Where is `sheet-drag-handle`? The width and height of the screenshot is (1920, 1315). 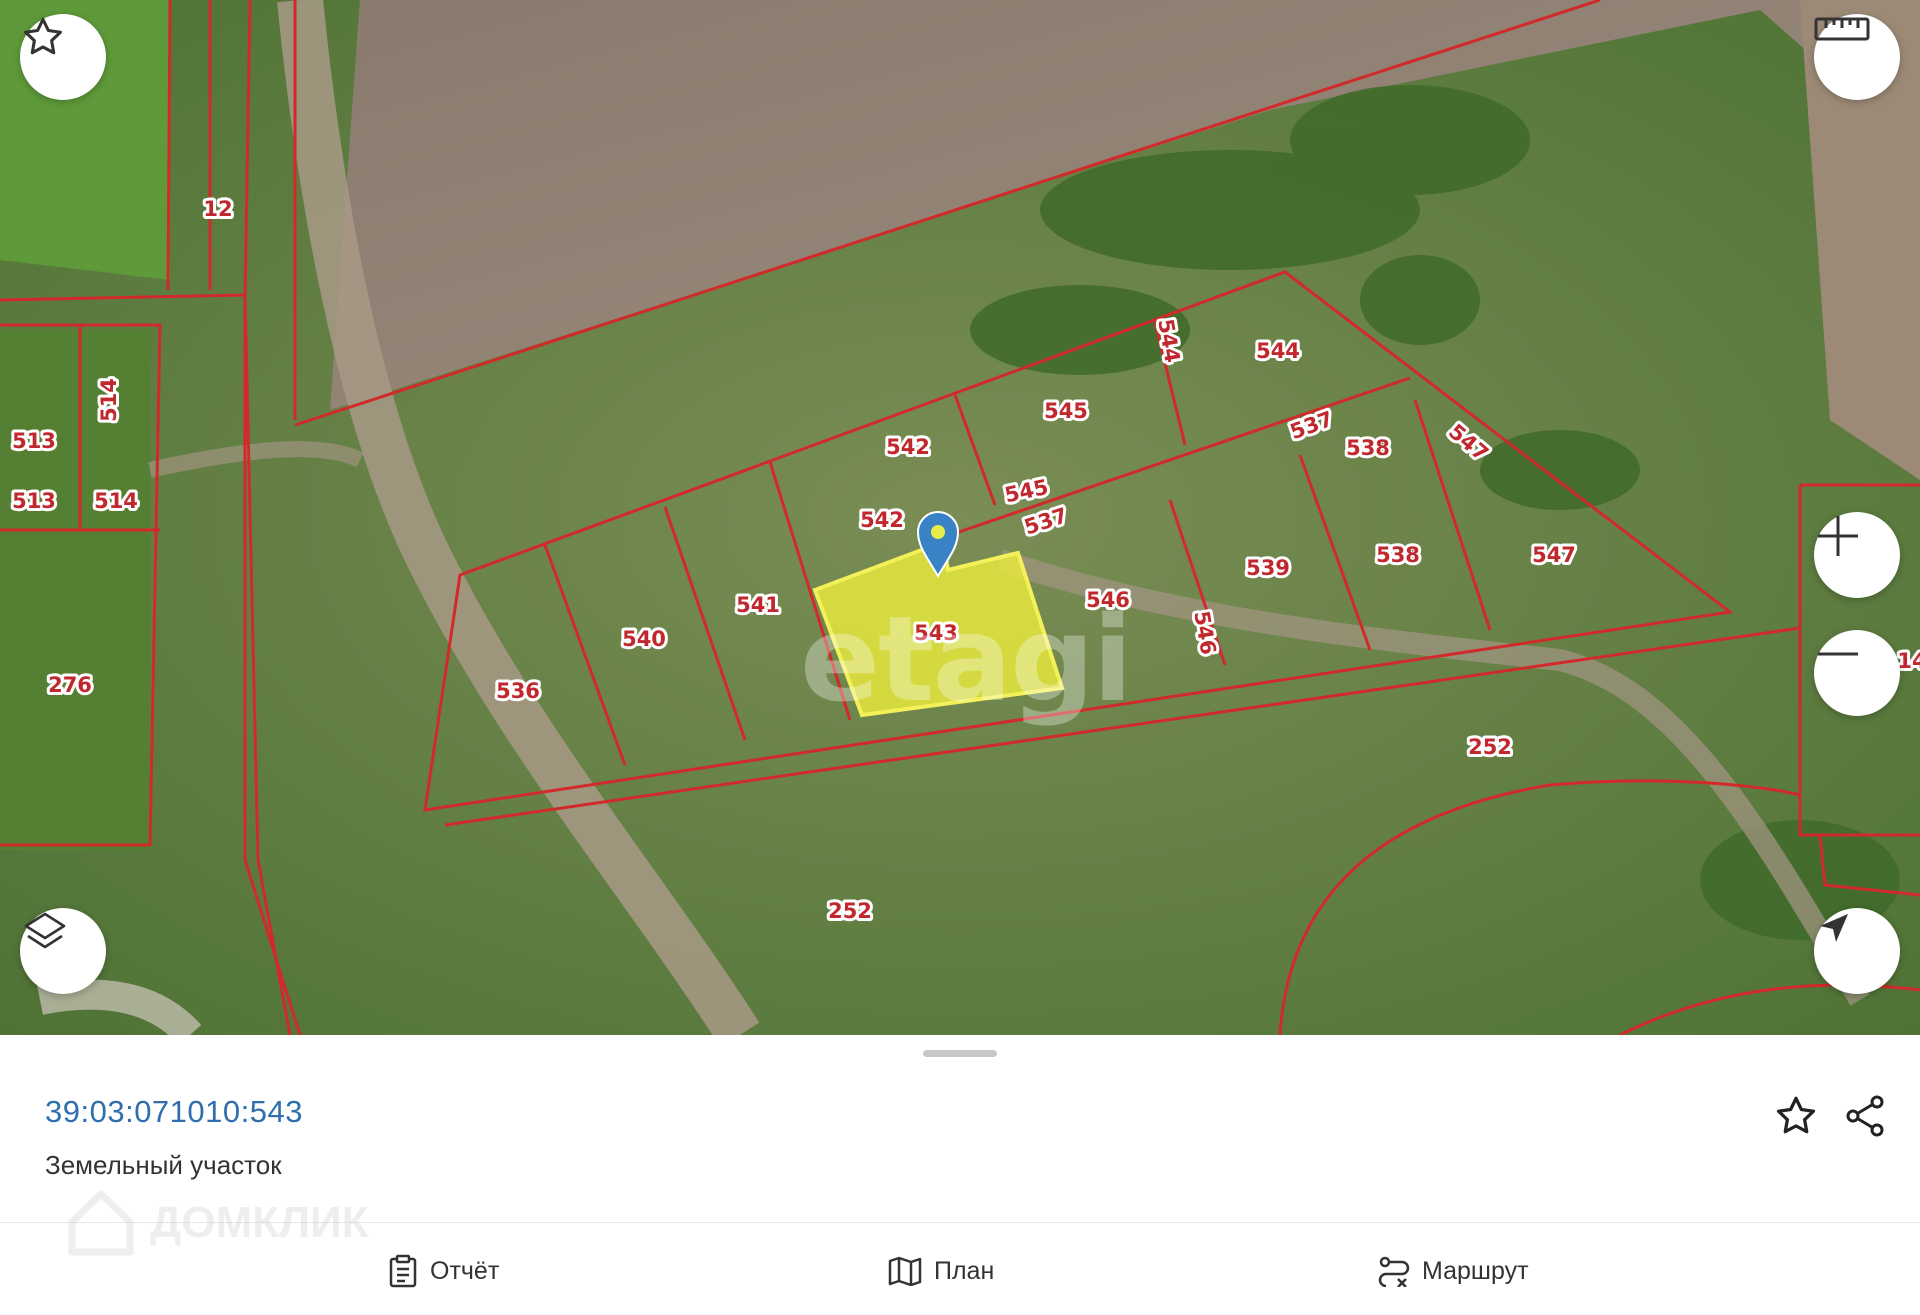 sheet-drag-handle is located at coordinates (960, 1053).